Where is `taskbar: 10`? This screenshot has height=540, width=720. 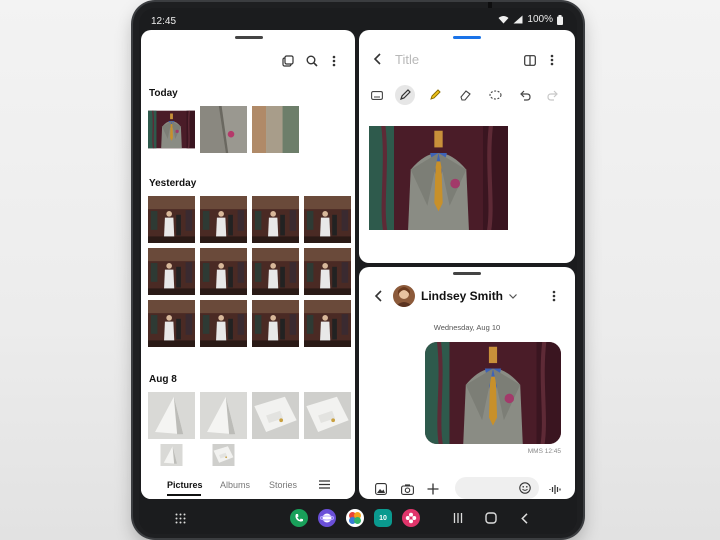 taskbar: 10 is located at coordinates (358, 517).